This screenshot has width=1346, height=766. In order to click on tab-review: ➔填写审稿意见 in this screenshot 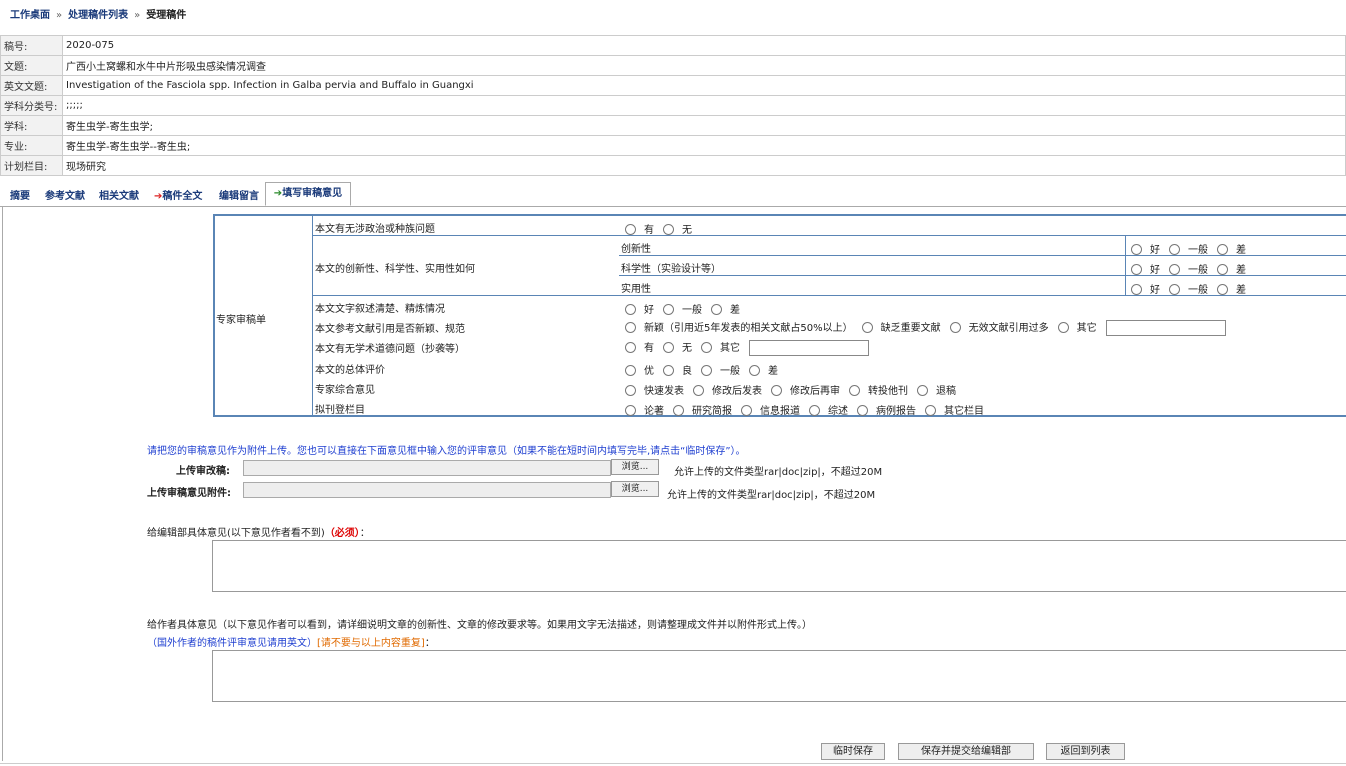, I will do `click(308, 194)`.